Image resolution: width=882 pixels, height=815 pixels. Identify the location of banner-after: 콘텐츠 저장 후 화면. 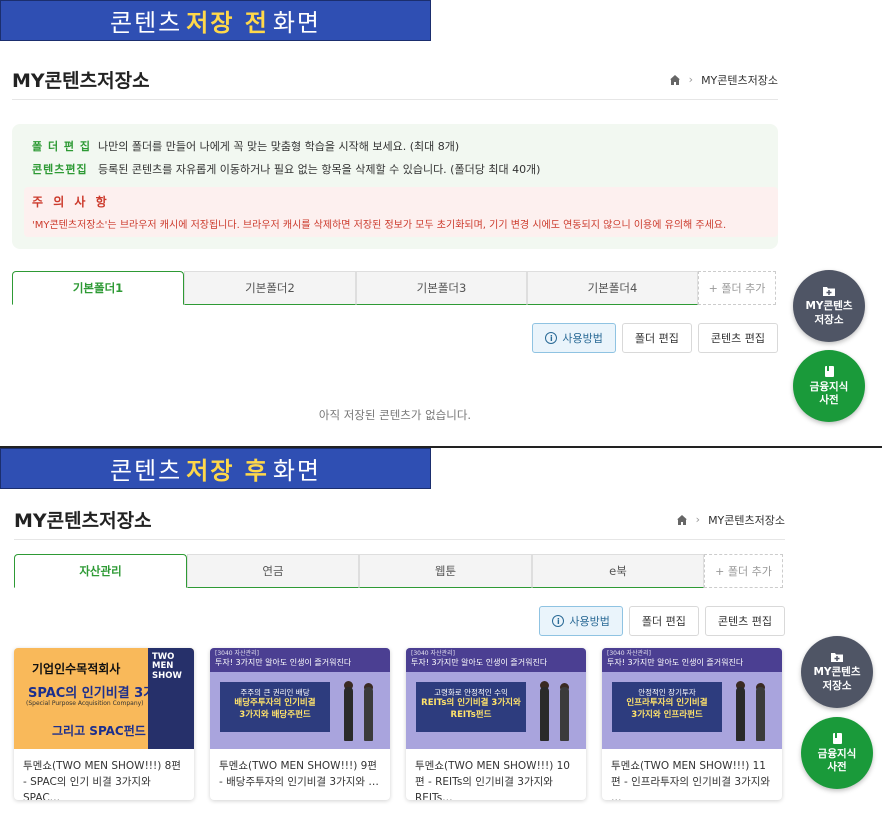
(215, 468).